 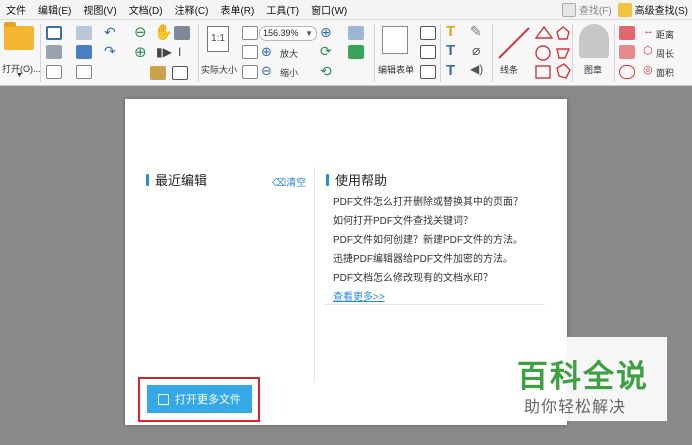 What do you see at coordinates (199, 399) in the screenshot?
I see `open-more-files-button: 打开更多文件` at bounding box center [199, 399].